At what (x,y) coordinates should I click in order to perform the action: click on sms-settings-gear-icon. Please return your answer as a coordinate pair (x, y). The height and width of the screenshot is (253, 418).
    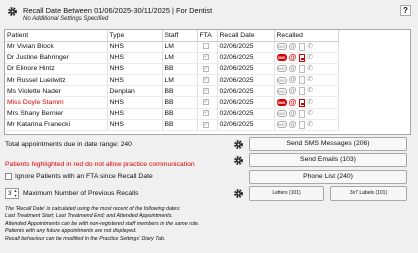
    Looking at the image, I should click on (238, 144).